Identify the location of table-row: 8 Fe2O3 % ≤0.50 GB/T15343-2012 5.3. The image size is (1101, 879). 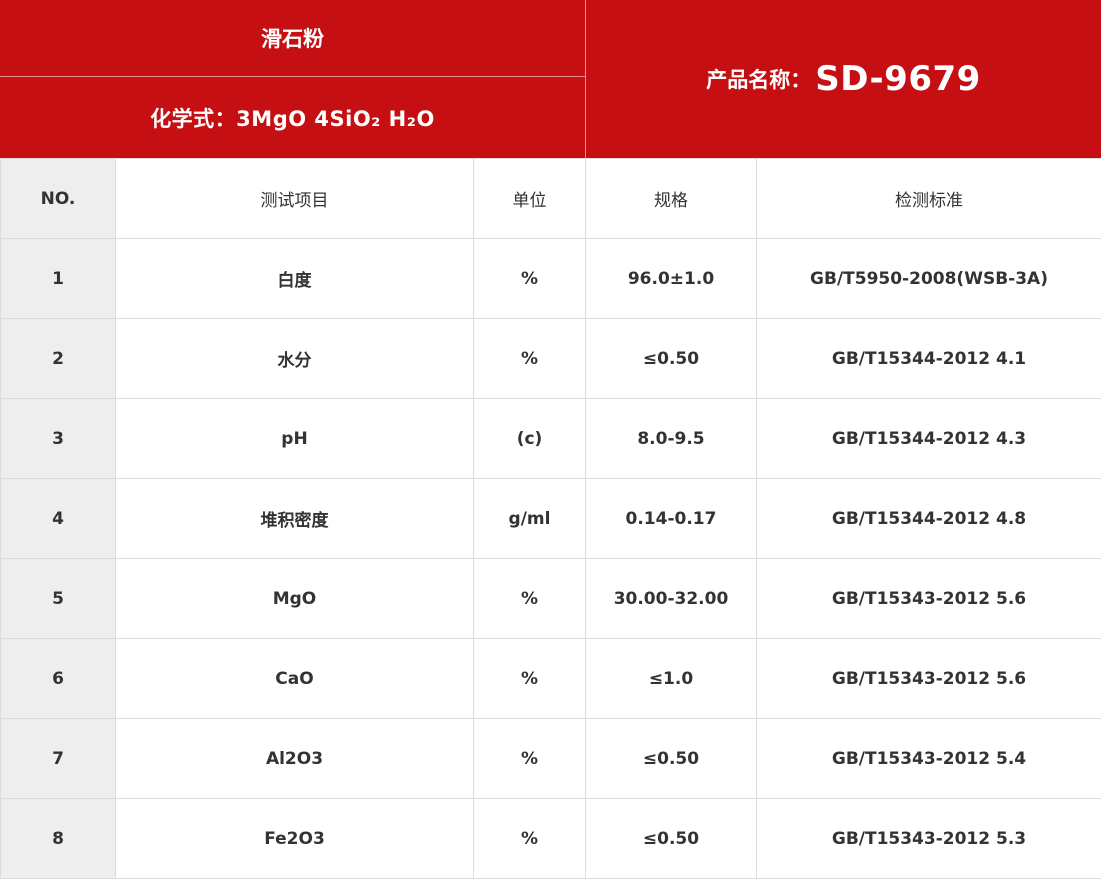
(551, 839).